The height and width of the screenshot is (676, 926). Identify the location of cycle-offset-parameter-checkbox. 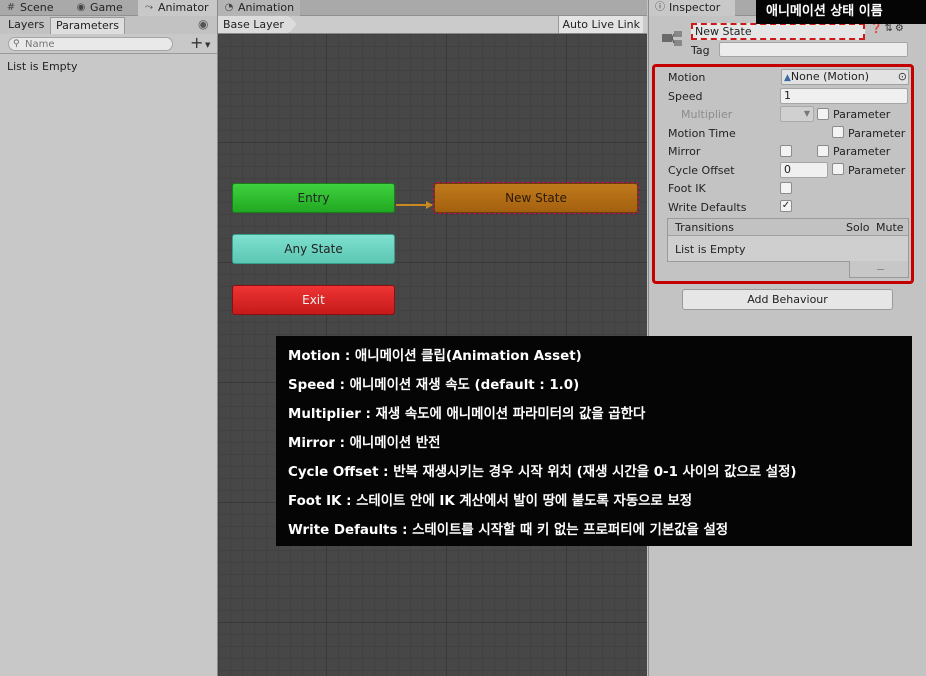
(838, 169).